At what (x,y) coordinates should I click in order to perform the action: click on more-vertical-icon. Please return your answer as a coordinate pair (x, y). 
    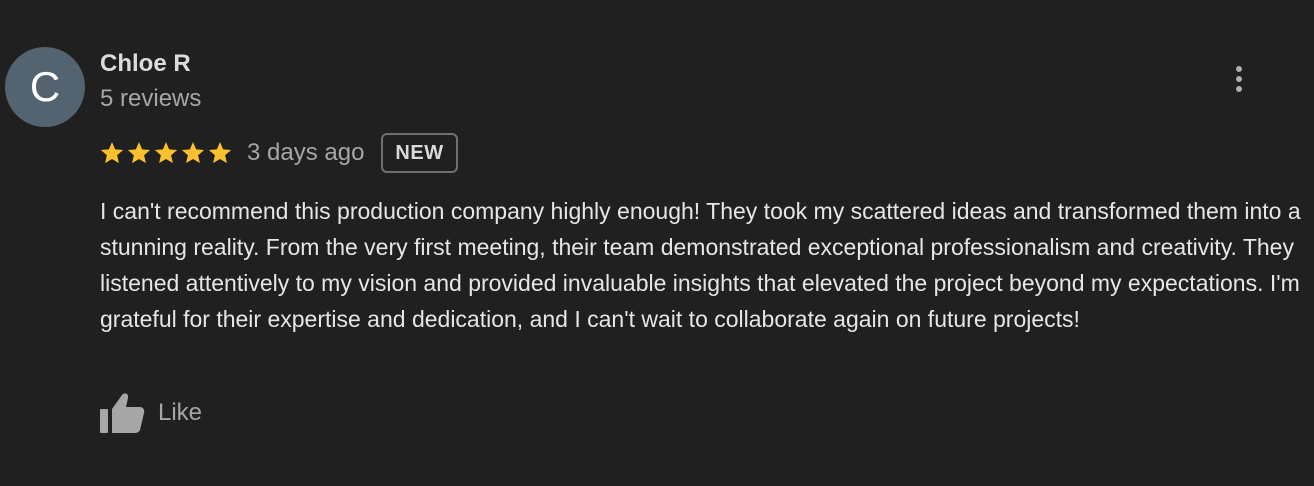
    Looking at the image, I should click on (1239, 69).